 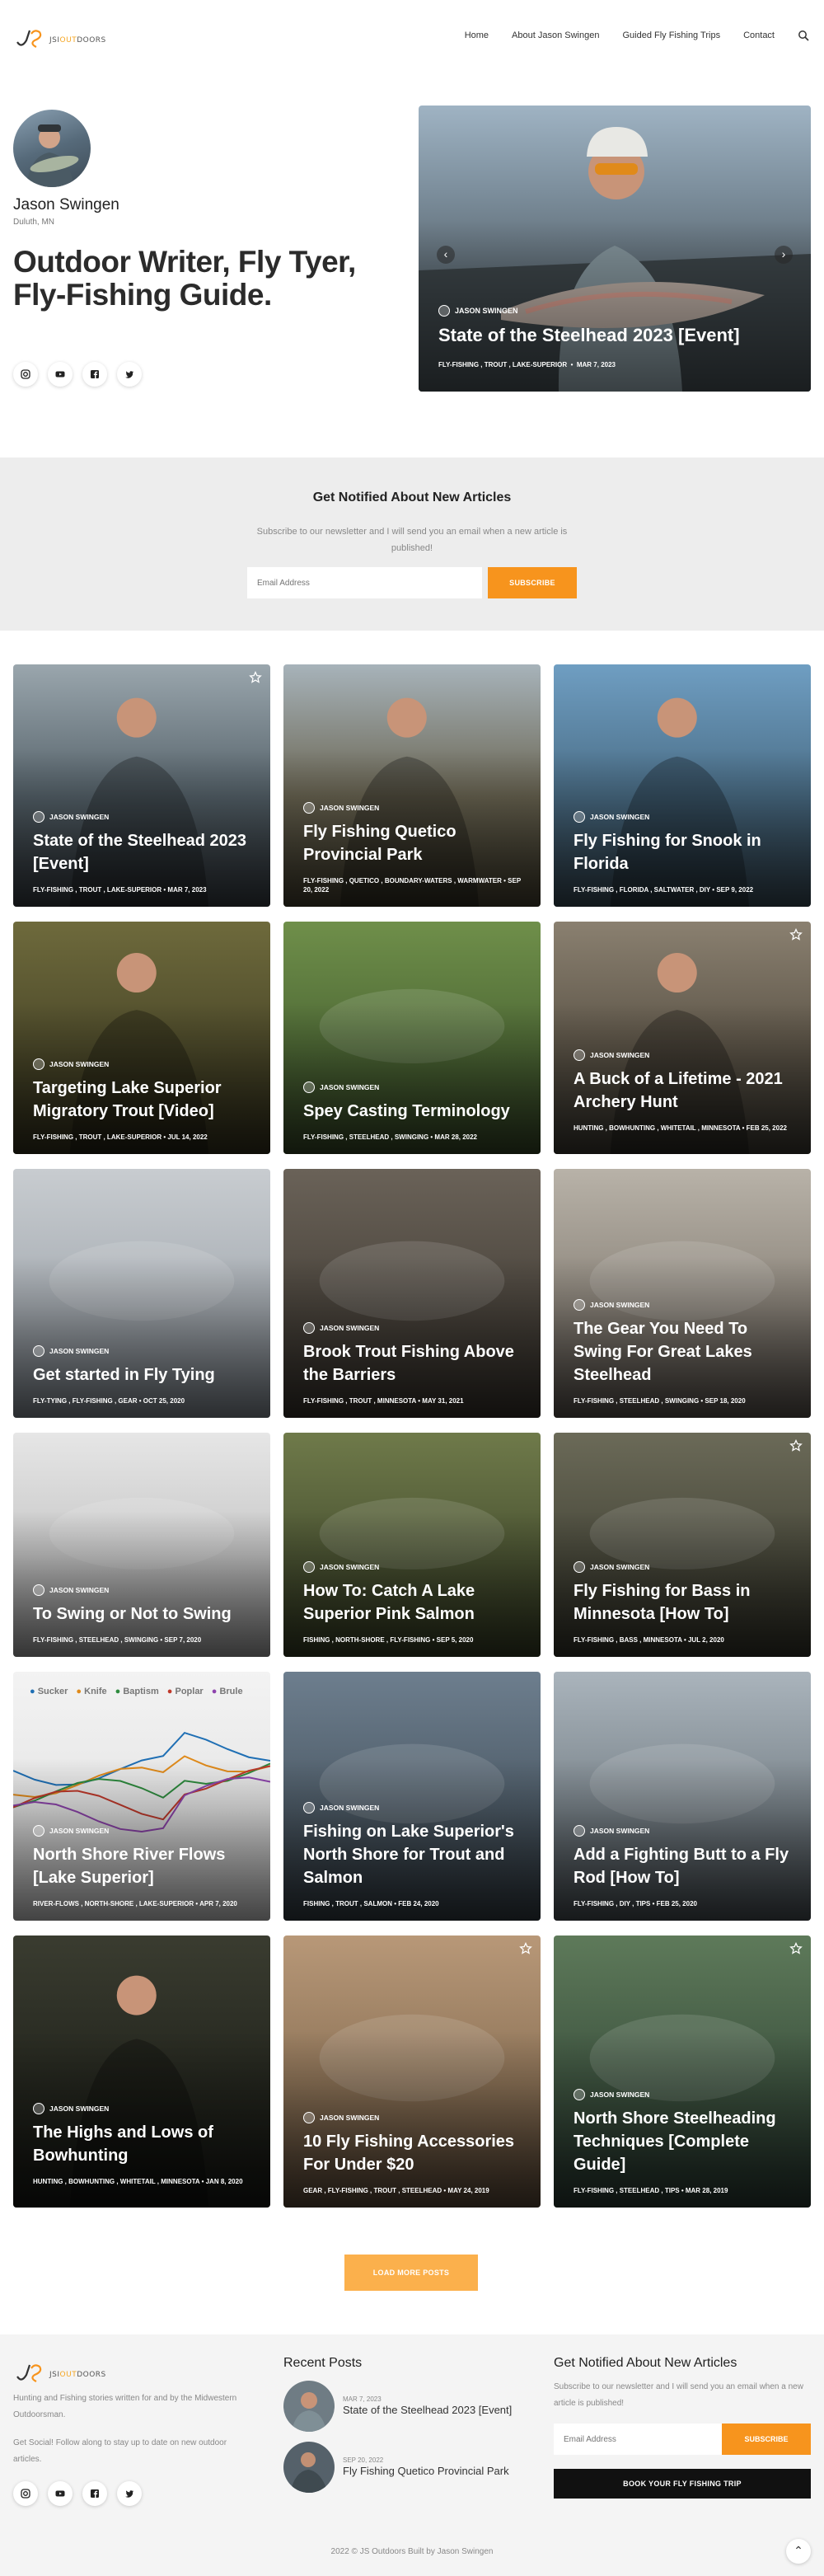 What do you see at coordinates (372, 2191) in the screenshot?
I see `post-tags: GEAR , FLY-FISHING , TROUT , STEELHEAD` at bounding box center [372, 2191].